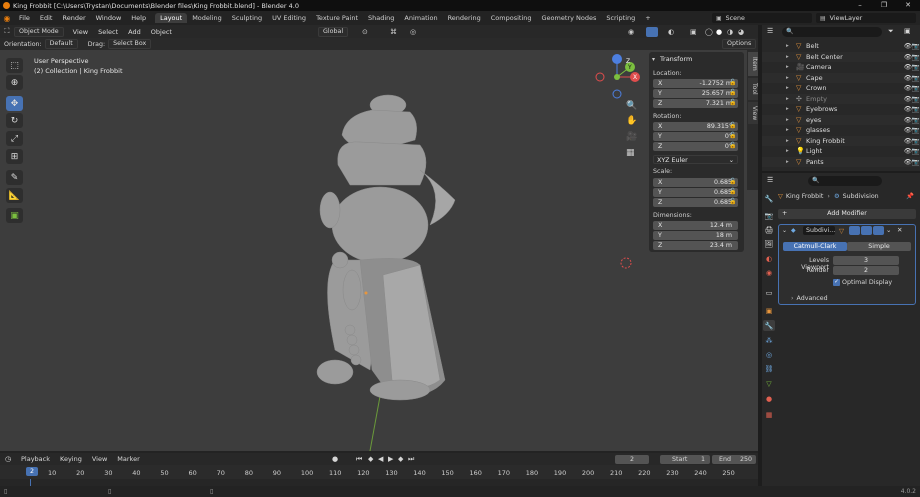 The height and width of the screenshot is (497, 920). What do you see at coordinates (99, 459) in the screenshot?
I see `timeline-menu-view: View` at bounding box center [99, 459].